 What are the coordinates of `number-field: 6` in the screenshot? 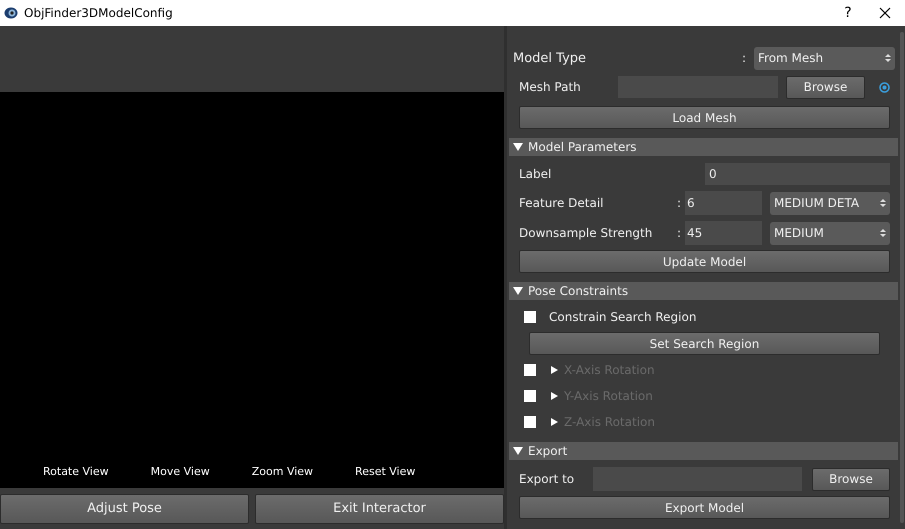 It's located at (723, 203).